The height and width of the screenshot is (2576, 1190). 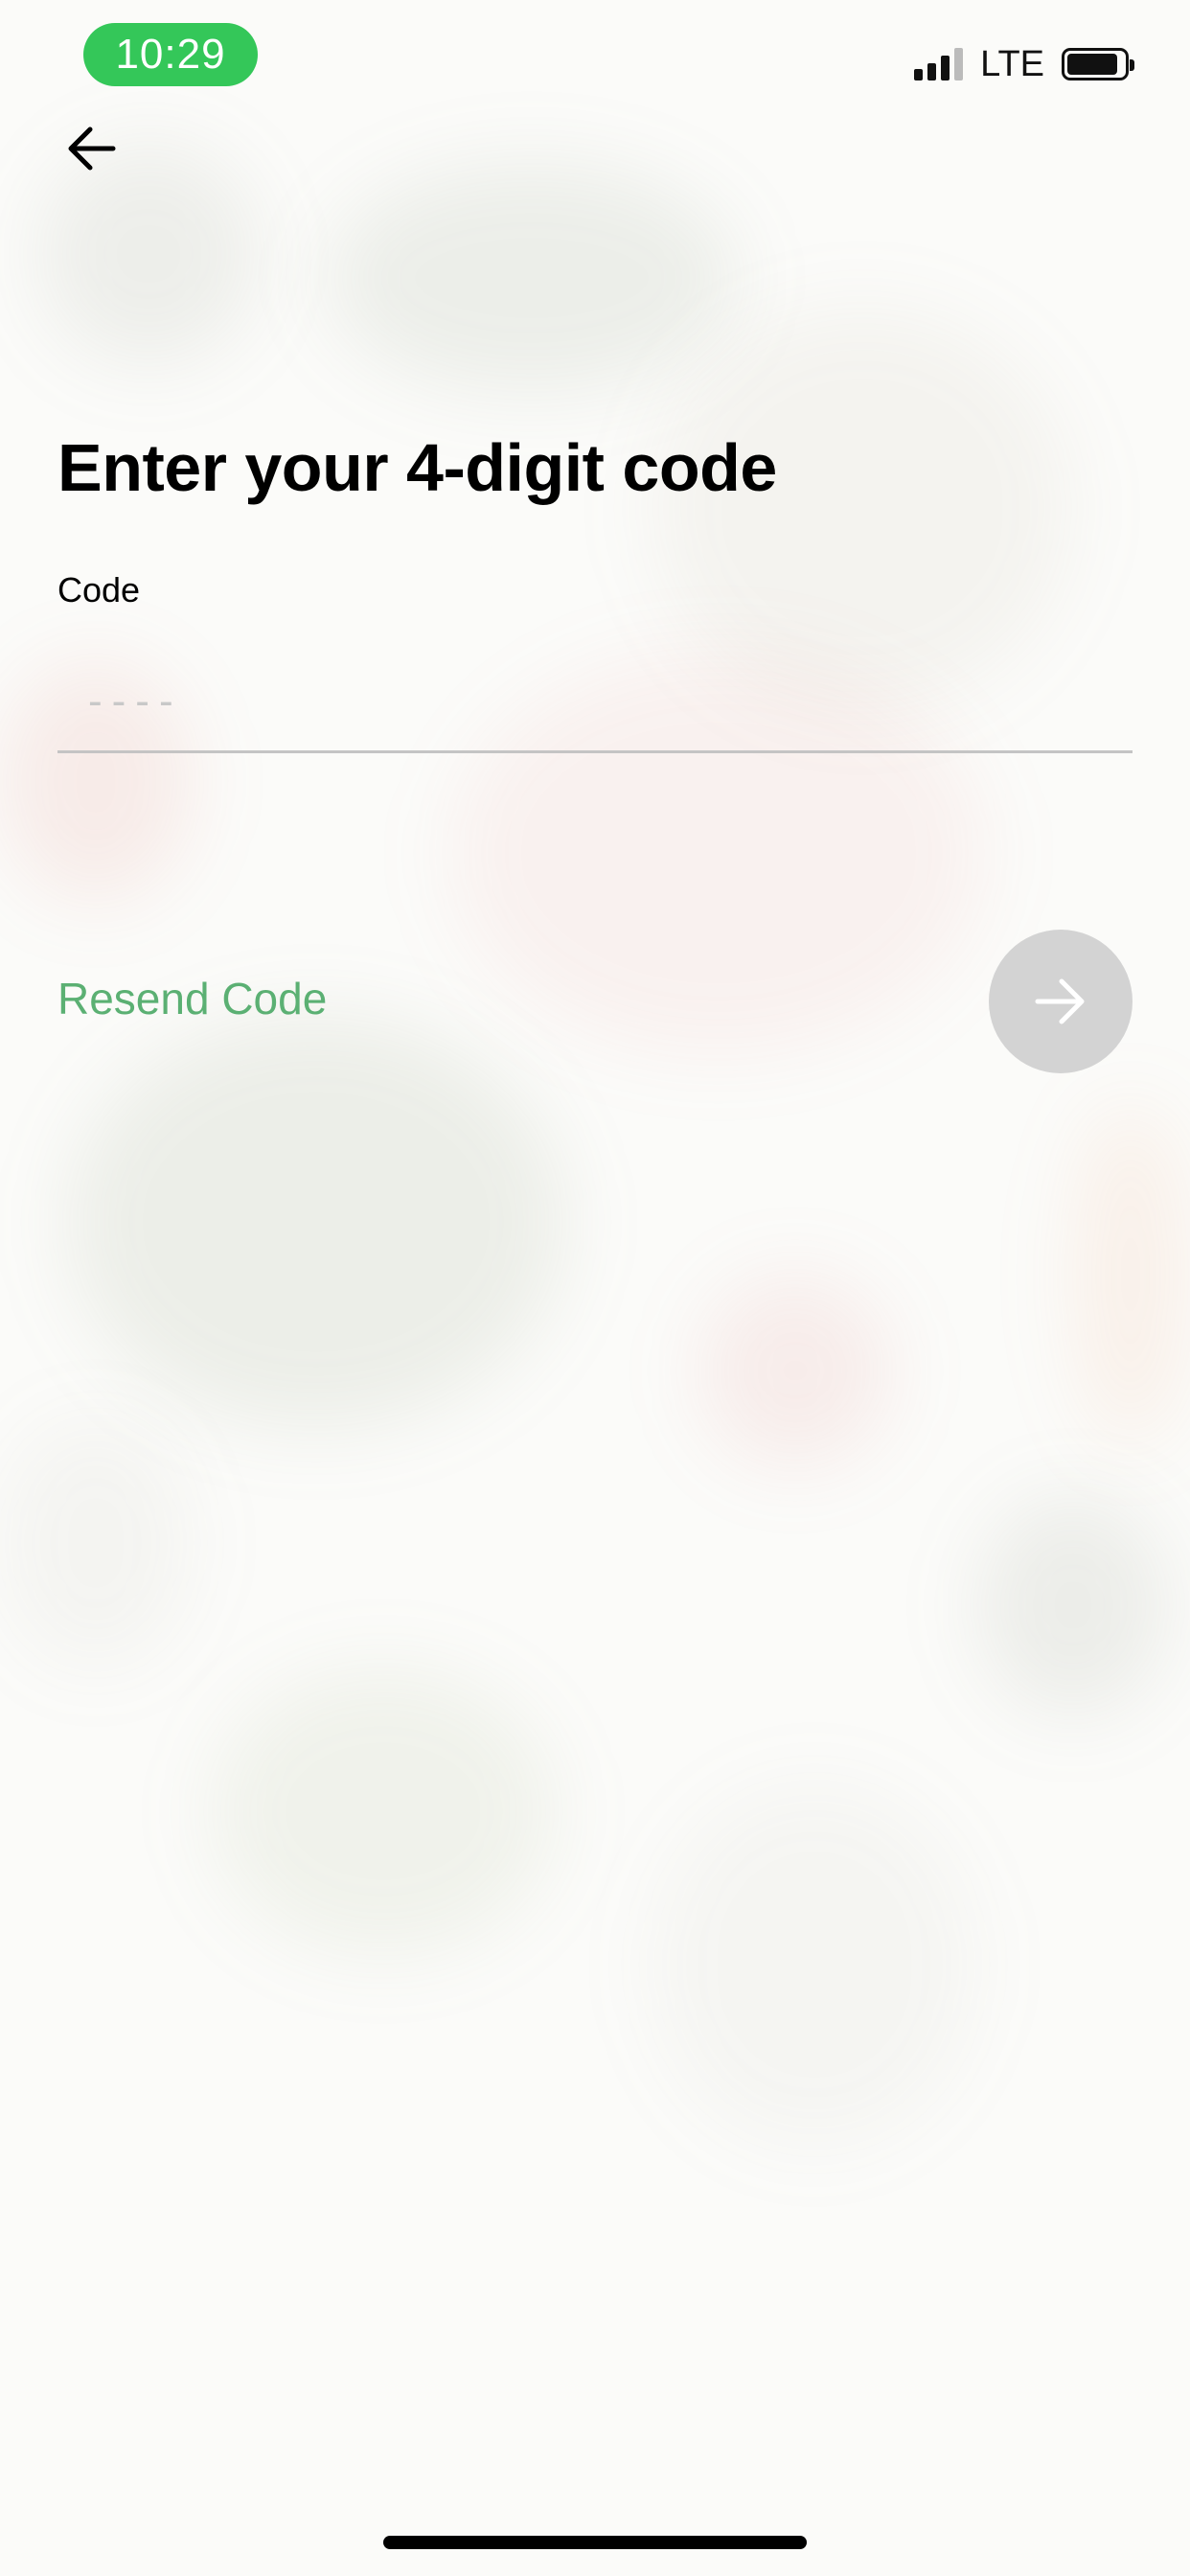 I want to click on arrow-right-icon, so click(x=1060, y=1001).